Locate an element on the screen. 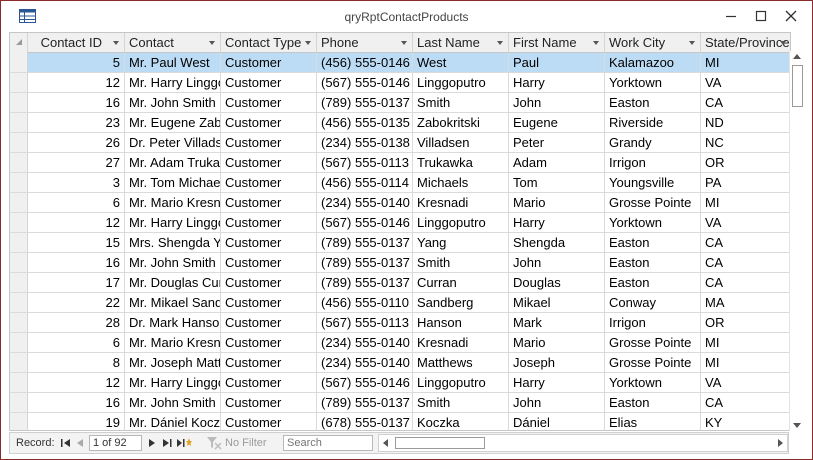 This screenshot has width=813, height=460. table-cell: Yang is located at coordinates (461, 243).